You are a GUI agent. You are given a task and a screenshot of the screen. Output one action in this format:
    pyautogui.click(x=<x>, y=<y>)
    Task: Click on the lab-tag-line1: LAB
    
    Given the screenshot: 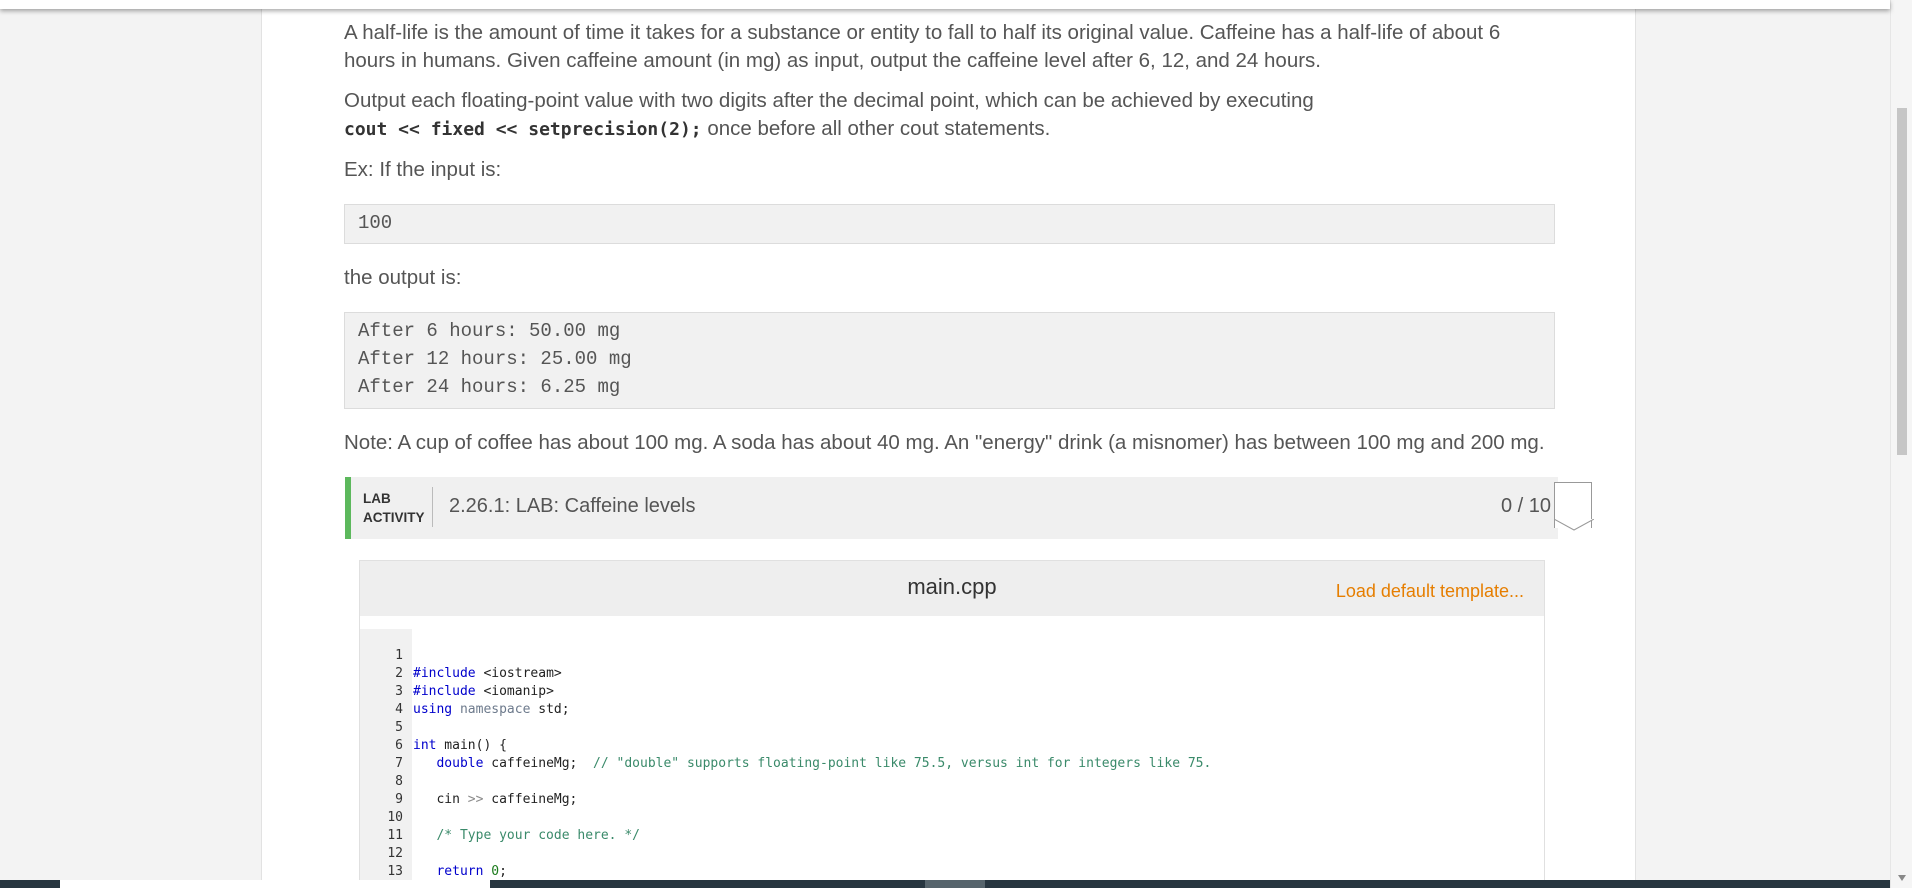 What is the action you would take?
    pyautogui.click(x=377, y=498)
    